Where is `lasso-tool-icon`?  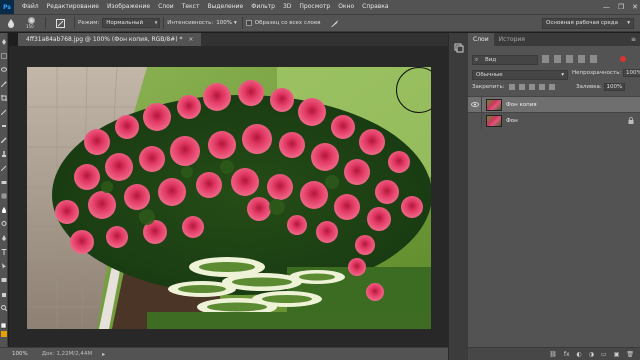
lasso-tool-icon is located at coordinates (4, 70).